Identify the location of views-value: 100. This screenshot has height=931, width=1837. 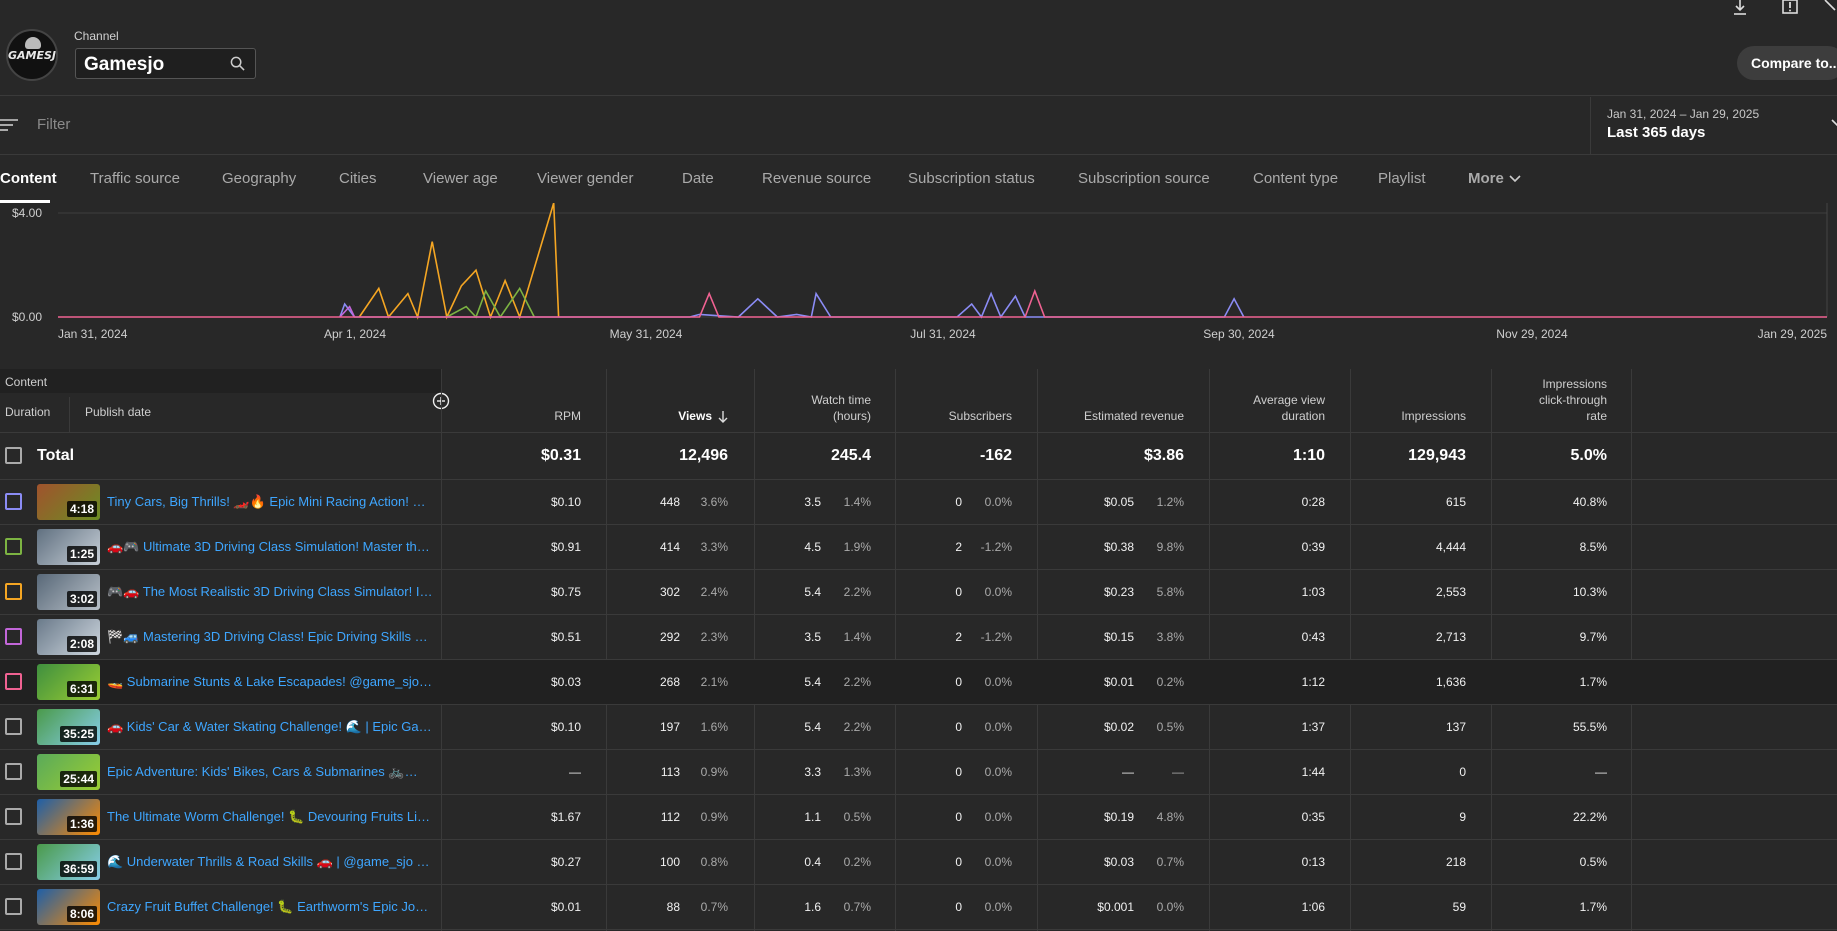
(669, 862).